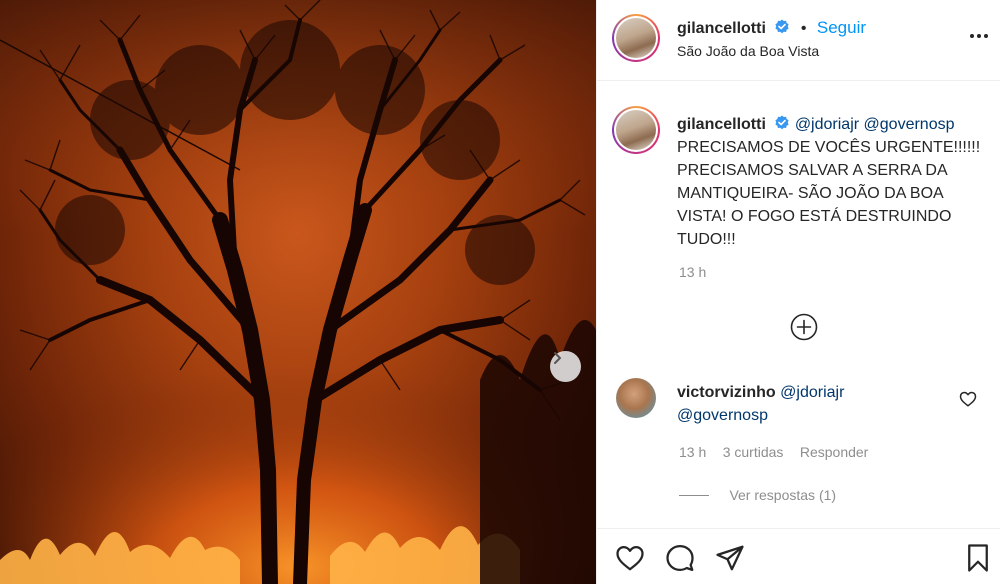  I want to click on commenter-username: victorvizinho, so click(726, 392).